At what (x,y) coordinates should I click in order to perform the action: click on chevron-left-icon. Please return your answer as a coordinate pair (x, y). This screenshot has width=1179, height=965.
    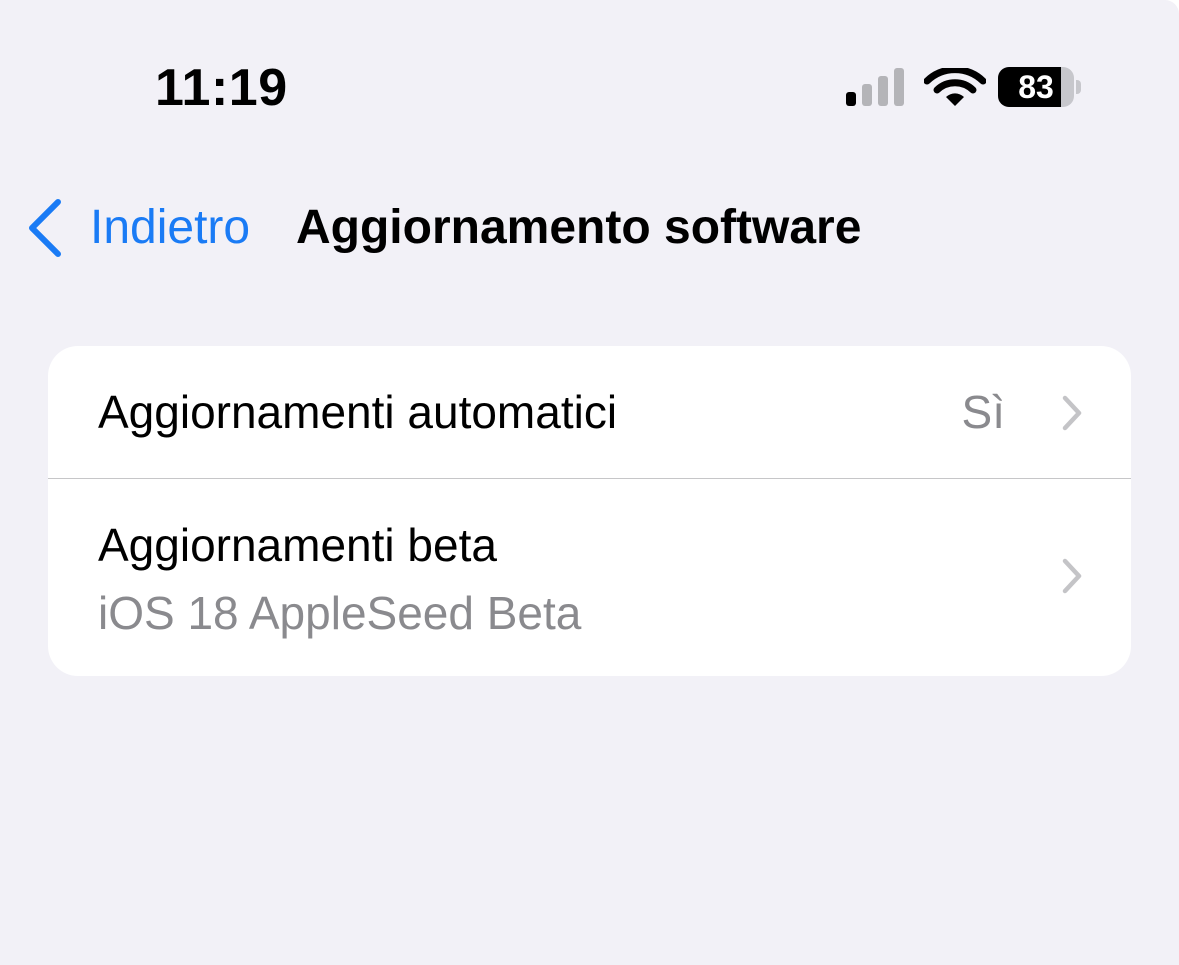
    Looking at the image, I should click on (45, 228).